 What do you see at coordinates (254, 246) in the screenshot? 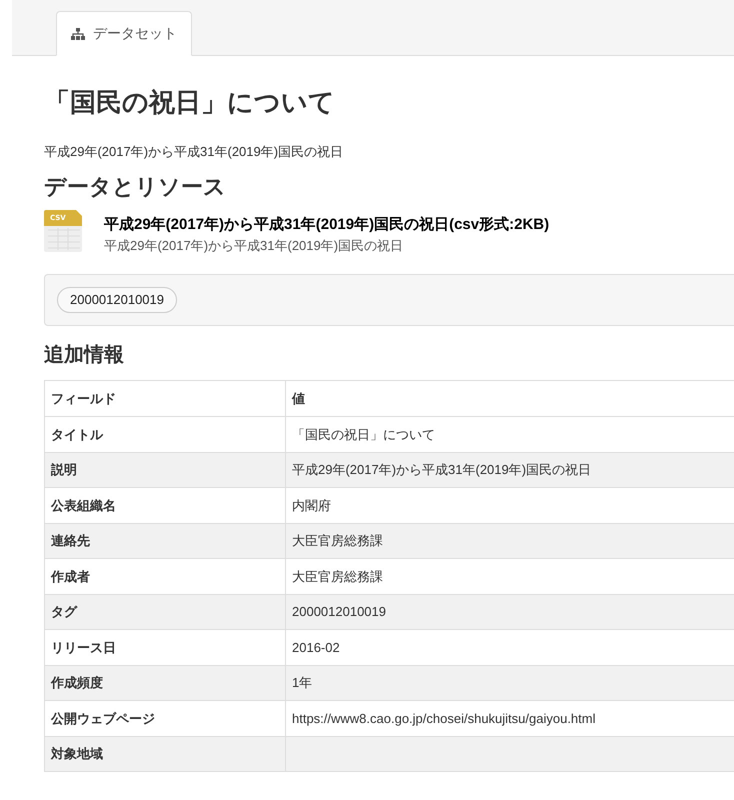
I see `resource-description: 平成29年(2017年)から平成31年(2019年)国民の祝日` at bounding box center [254, 246].